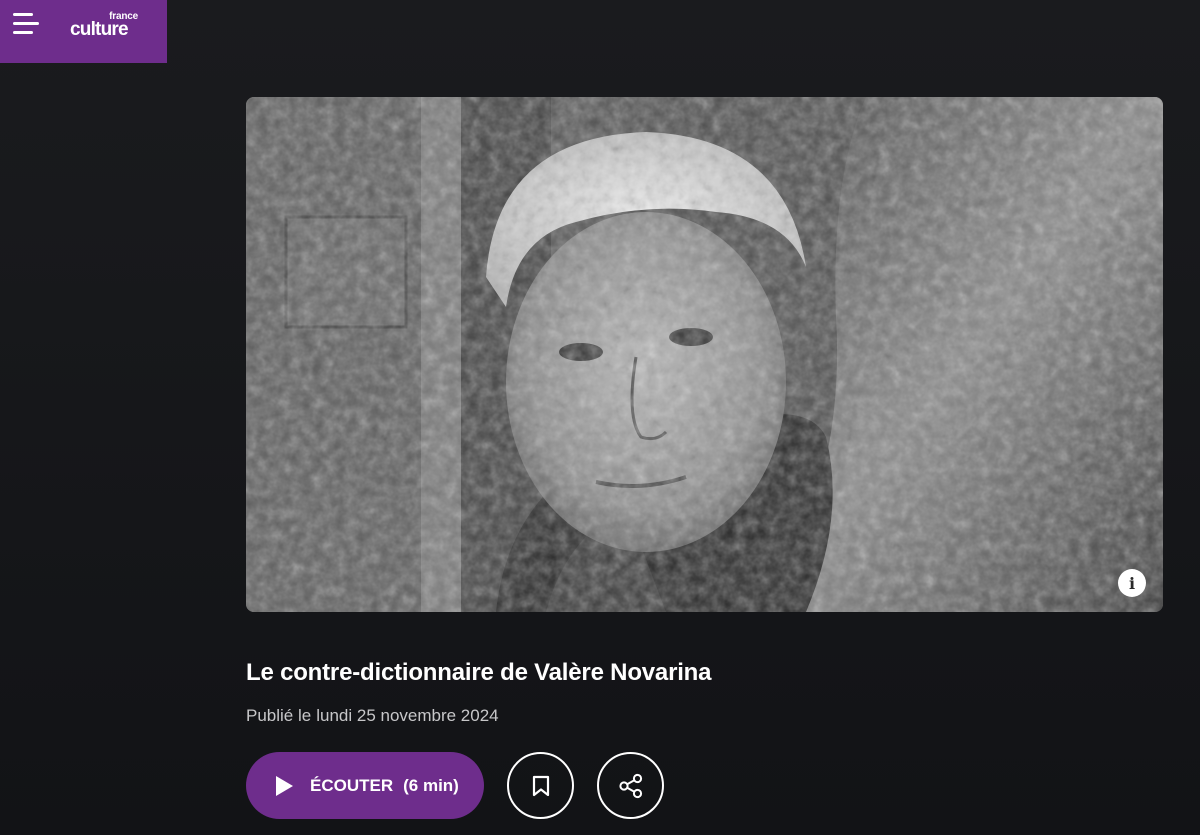 The height and width of the screenshot is (835, 1200). What do you see at coordinates (27, 24) in the screenshot?
I see `hamburger-menu-icon` at bounding box center [27, 24].